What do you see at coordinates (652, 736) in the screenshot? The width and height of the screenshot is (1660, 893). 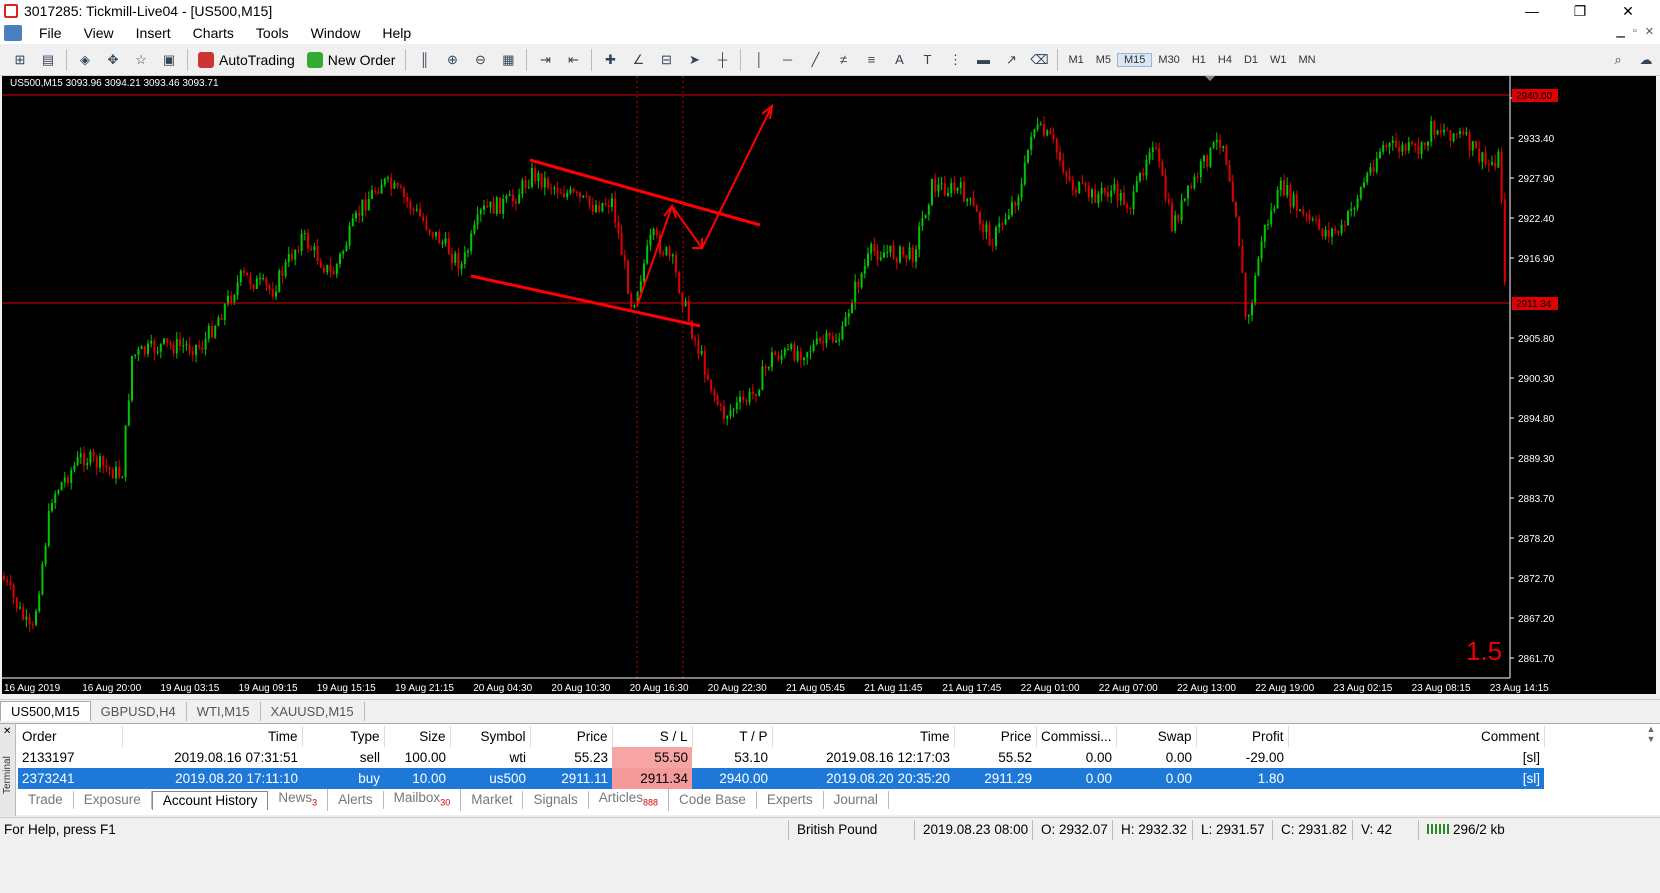 I see `col-sl: S / L` at bounding box center [652, 736].